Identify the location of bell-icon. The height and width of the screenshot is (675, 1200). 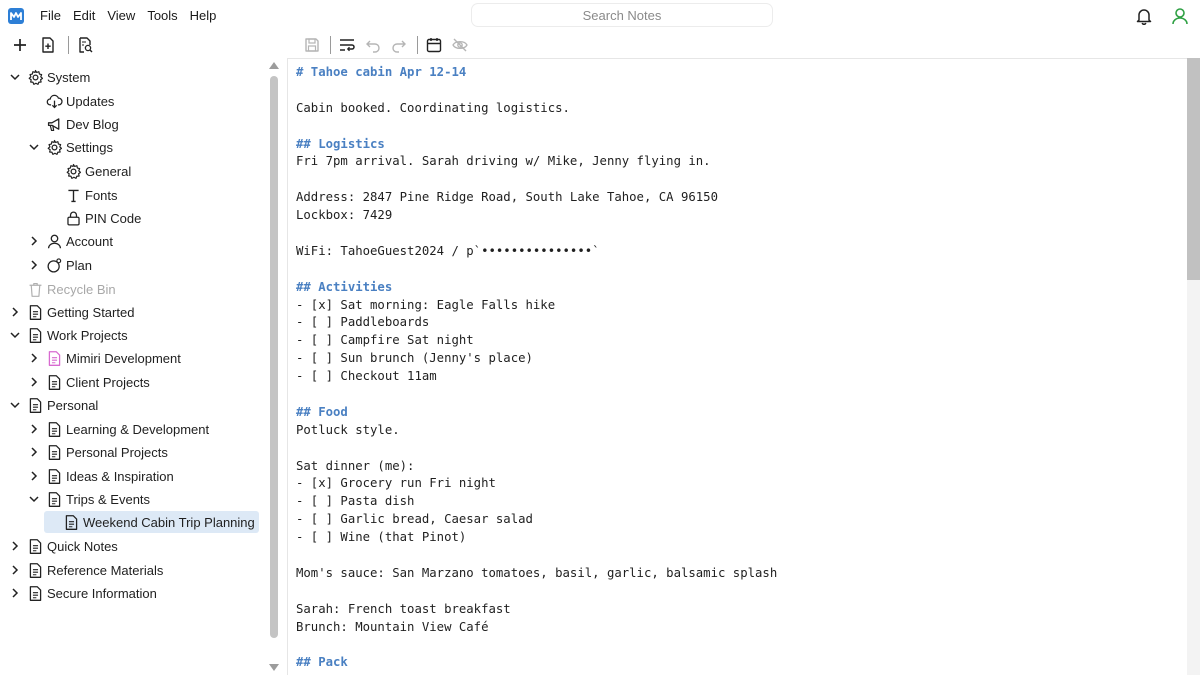
(1144, 16).